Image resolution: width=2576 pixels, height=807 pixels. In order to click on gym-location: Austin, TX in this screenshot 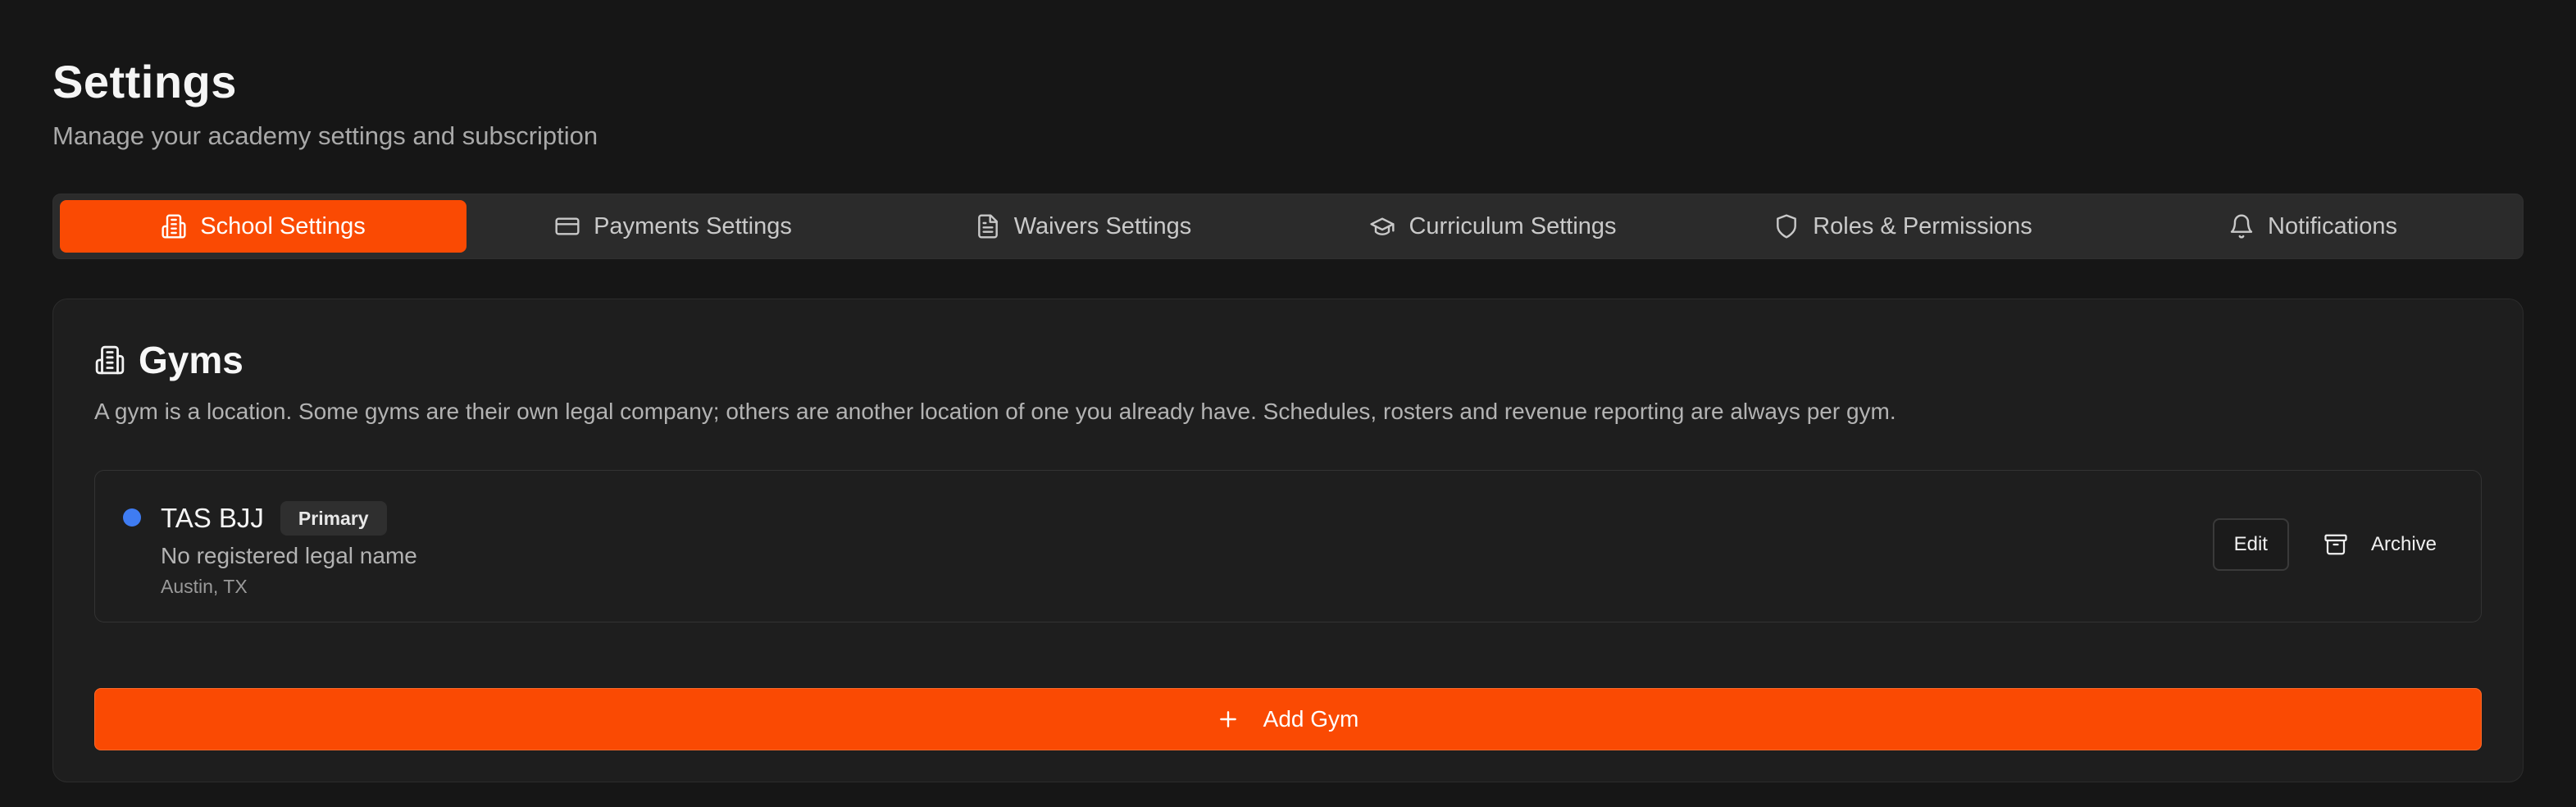, I will do `click(204, 586)`.